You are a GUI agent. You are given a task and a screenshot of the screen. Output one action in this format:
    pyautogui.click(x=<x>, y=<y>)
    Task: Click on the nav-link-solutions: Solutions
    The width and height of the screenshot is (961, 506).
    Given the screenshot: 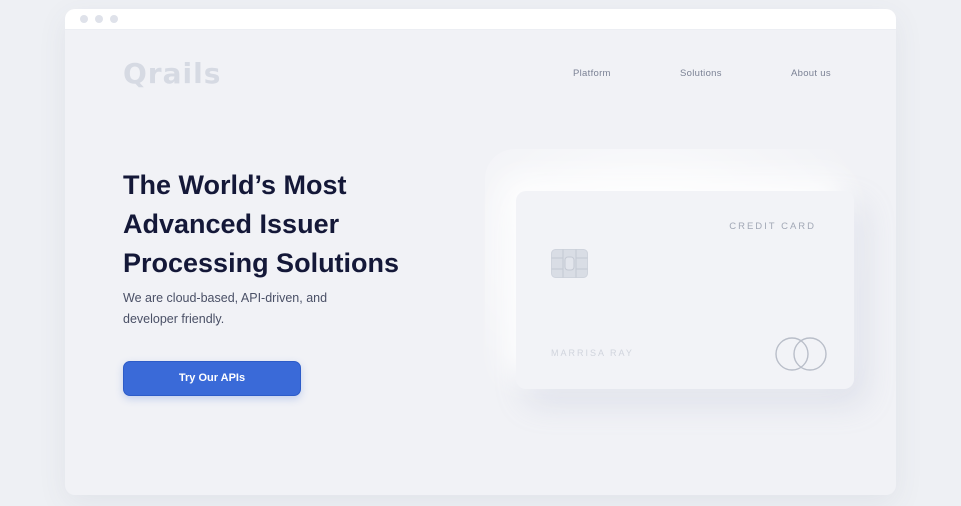 What is the action you would take?
    pyautogui.click(x=701, y=73)
    